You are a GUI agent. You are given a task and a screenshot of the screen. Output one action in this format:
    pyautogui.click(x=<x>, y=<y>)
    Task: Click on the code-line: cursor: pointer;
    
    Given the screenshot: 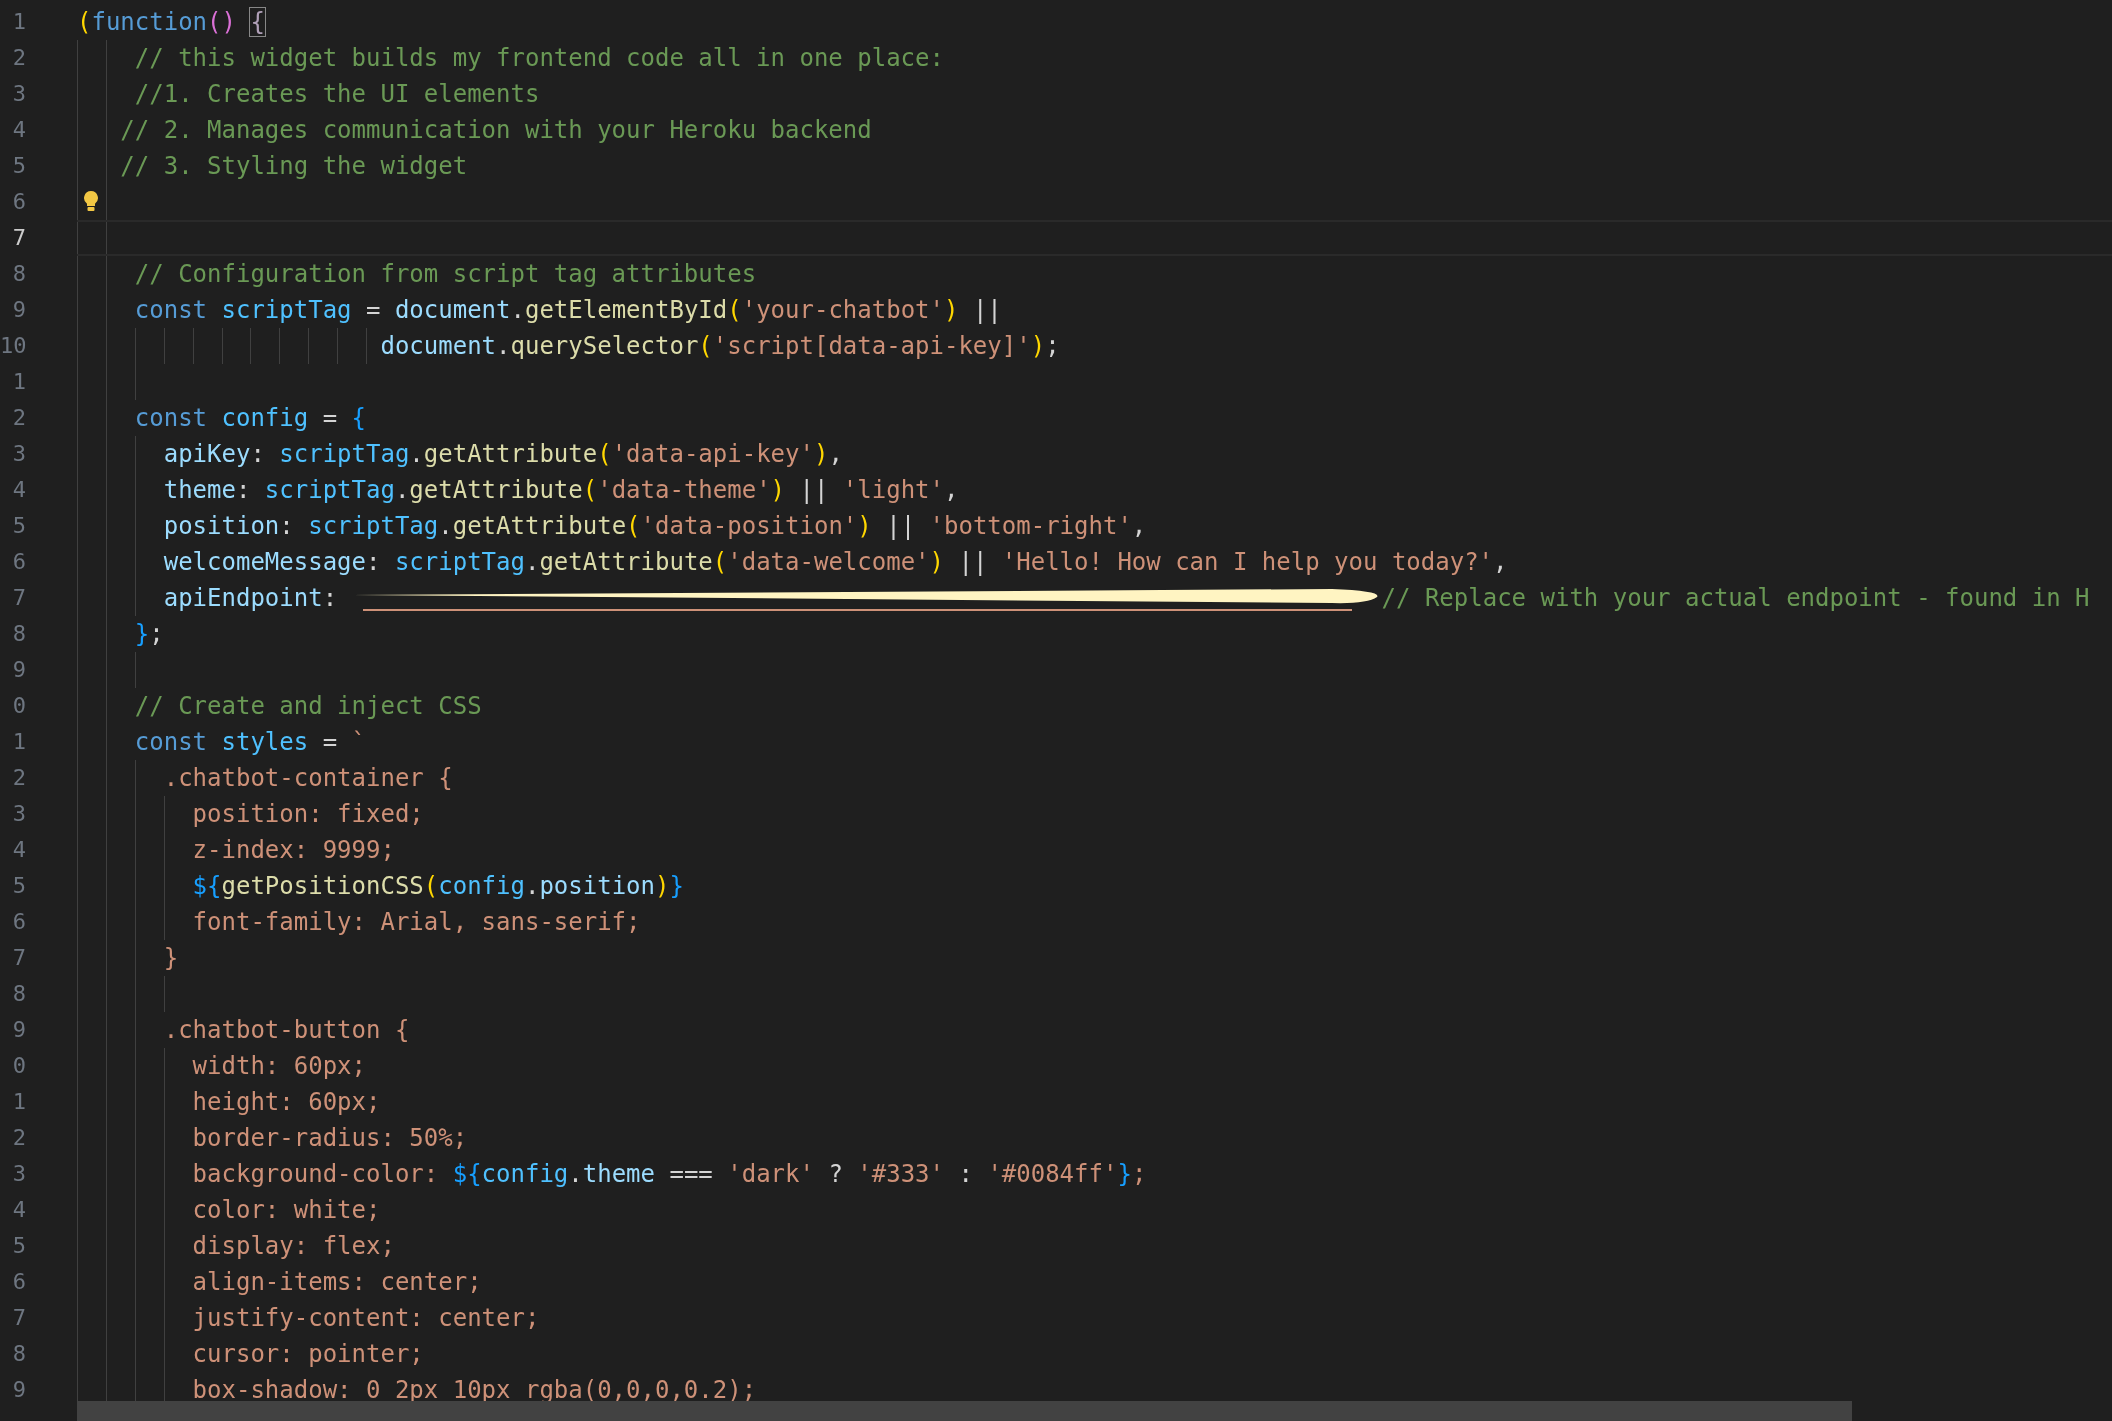 What is the action you would take?
    pyautogui.click(x=307, y=1354)
    